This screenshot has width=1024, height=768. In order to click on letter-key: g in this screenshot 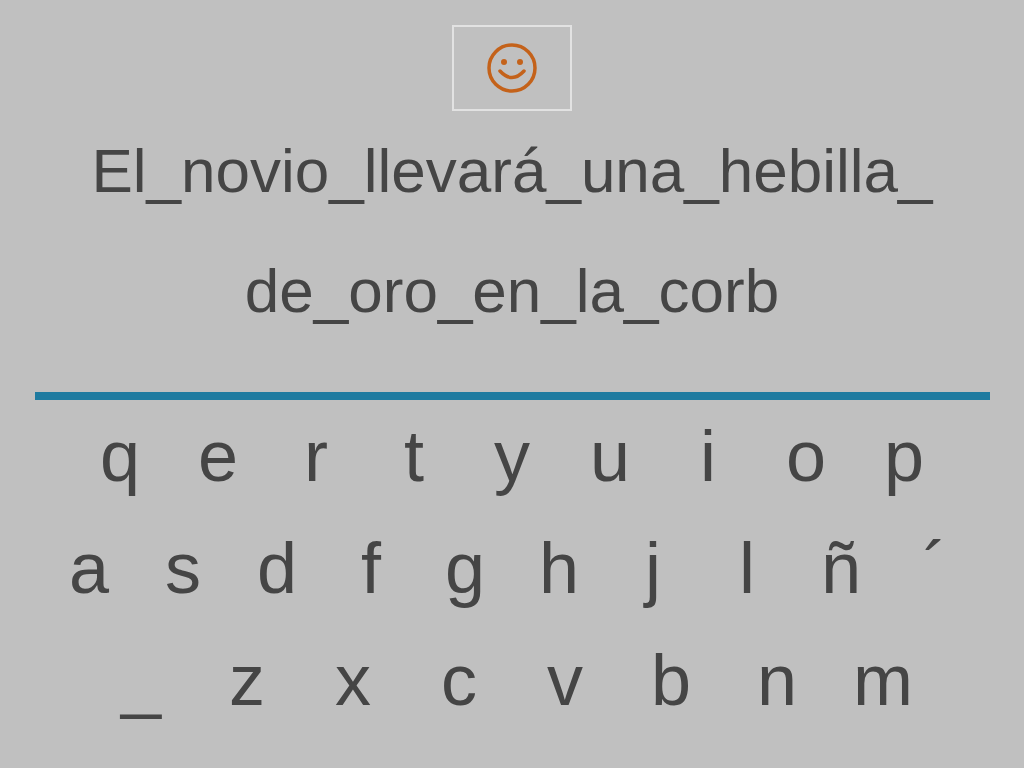, I will do `click(465, 568)`.